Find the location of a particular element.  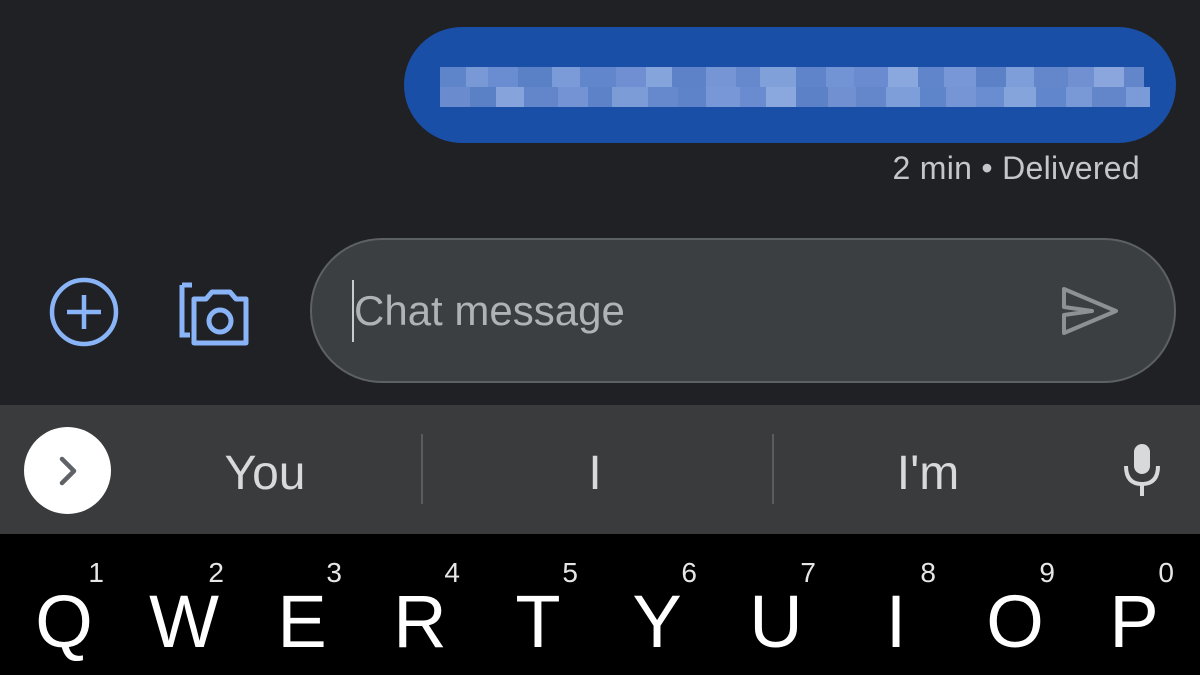

pixelated-text-top is located at coordinates (792, 77).